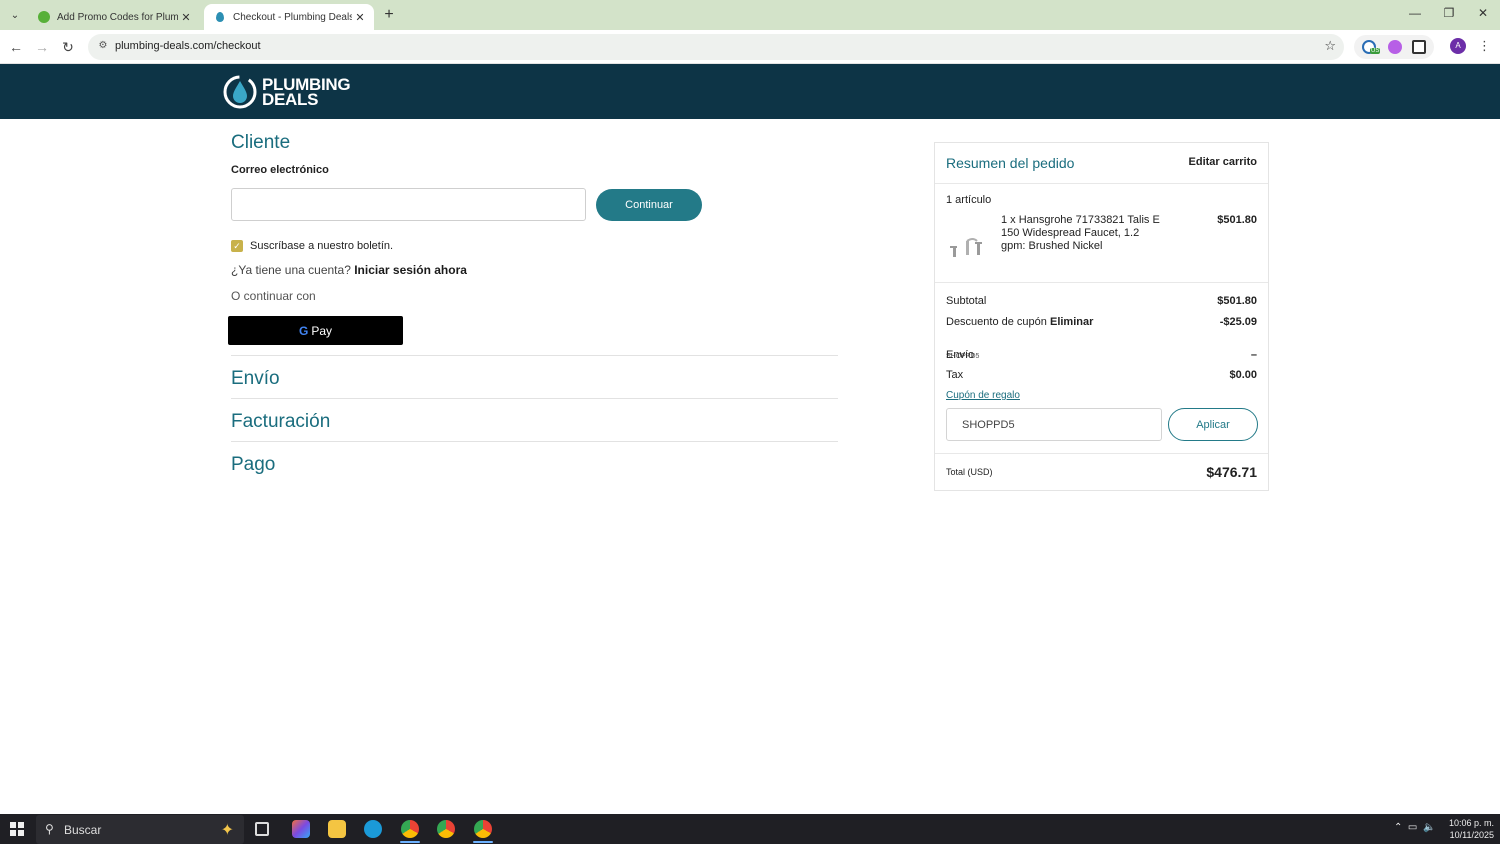 This screenshot has width=1500, height=844. I want to click on subtotal-label: Subtotal, so click(966, 301).